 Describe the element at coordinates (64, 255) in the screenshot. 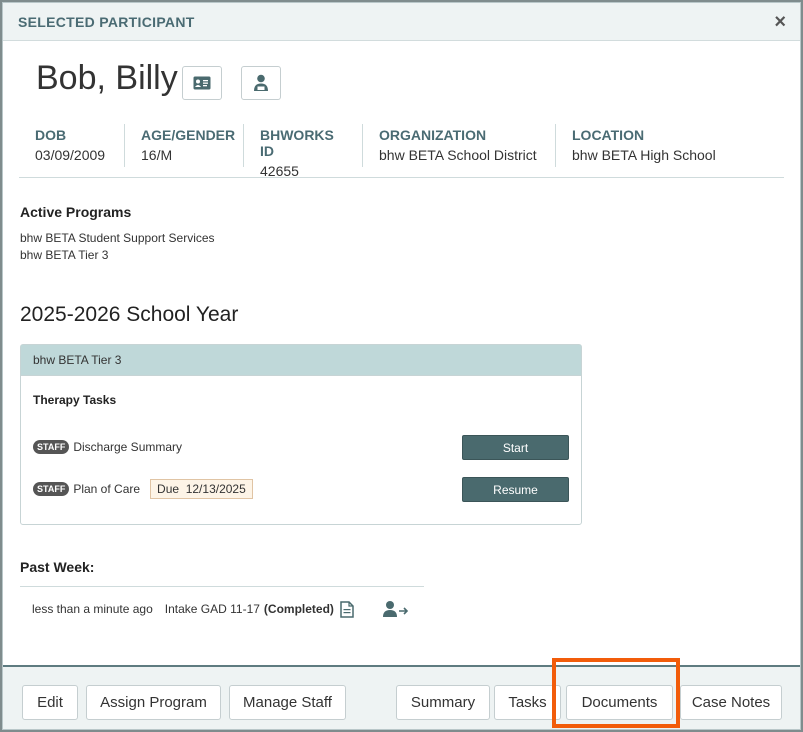

I see `program-item: bhw BETA Tier 3` at that location.